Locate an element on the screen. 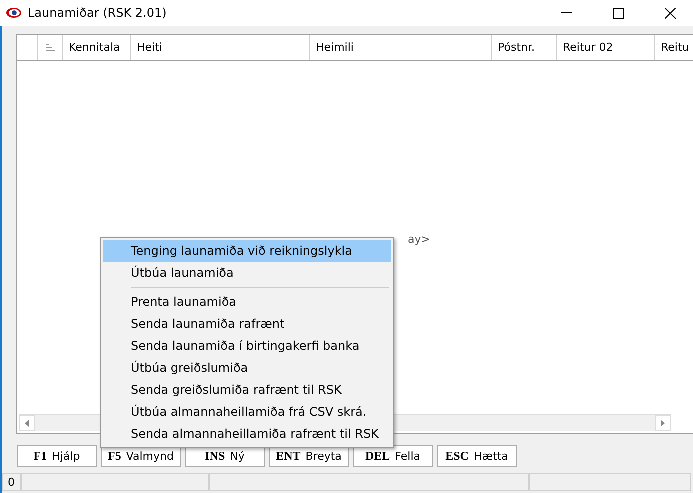  empty-grid-text: ay> is located at coordinates (419, 239).